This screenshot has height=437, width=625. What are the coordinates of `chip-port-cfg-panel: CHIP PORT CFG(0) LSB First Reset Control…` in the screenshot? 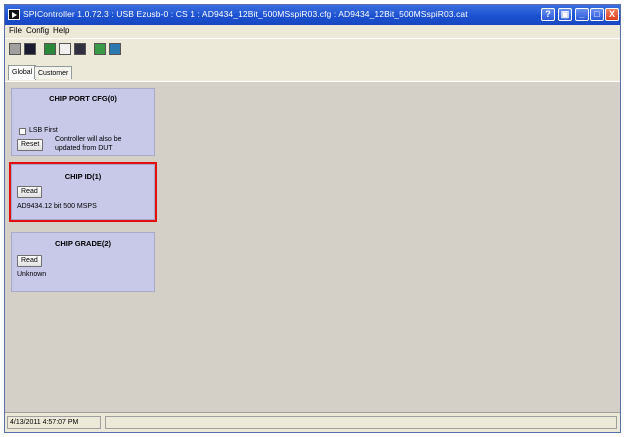 It's located at (83, 122).